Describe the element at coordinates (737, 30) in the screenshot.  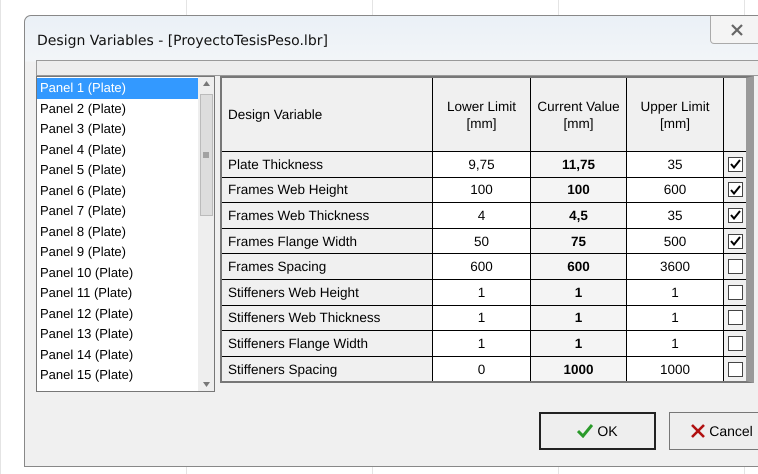
I see `close-icon` at that location.